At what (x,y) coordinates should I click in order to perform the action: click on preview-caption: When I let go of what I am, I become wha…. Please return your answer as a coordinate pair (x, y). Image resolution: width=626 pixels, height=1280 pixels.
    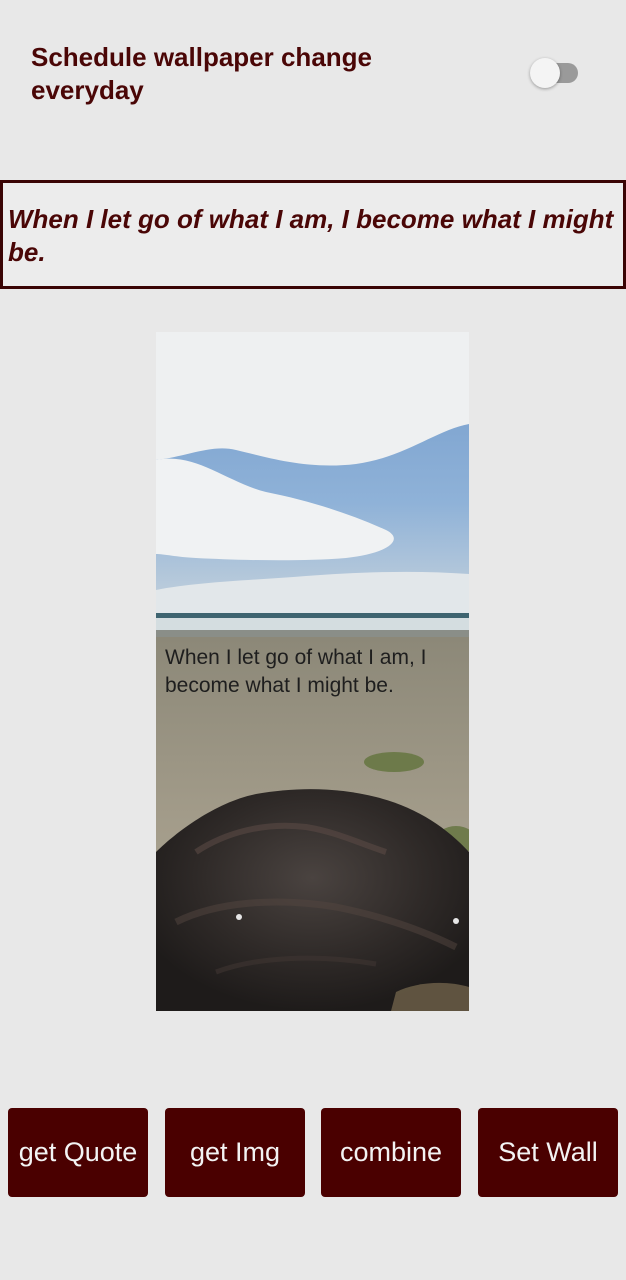
    Looking at the image, I should click on (296, 671).